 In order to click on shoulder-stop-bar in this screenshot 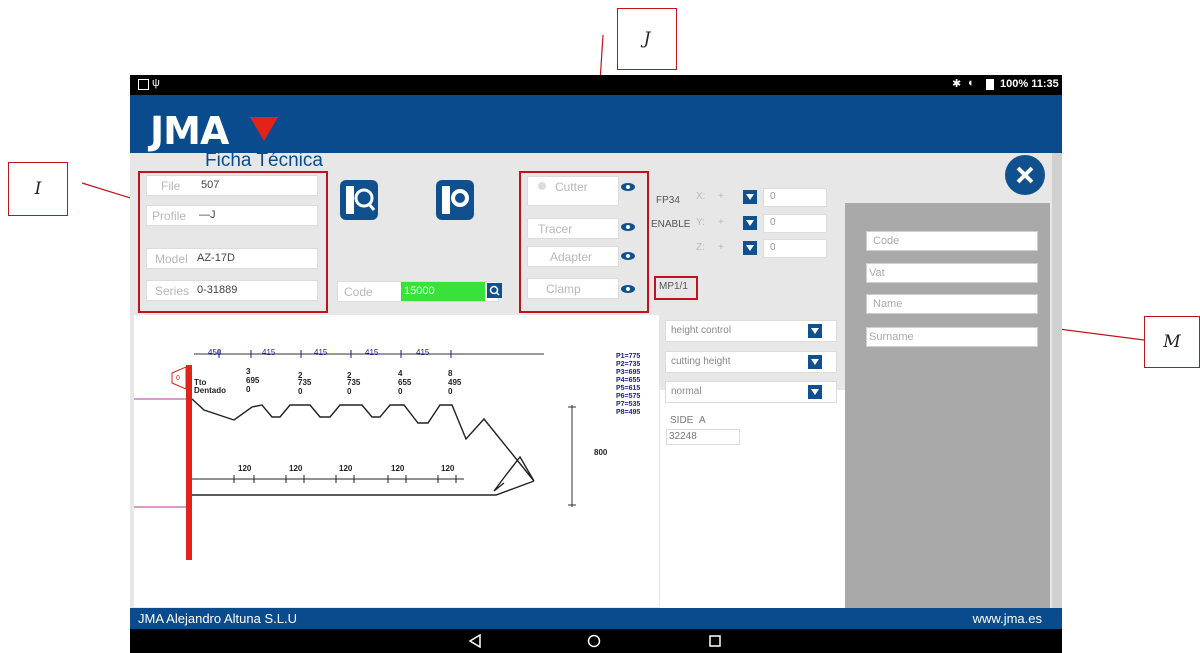, I will do `click(189, 462)`.